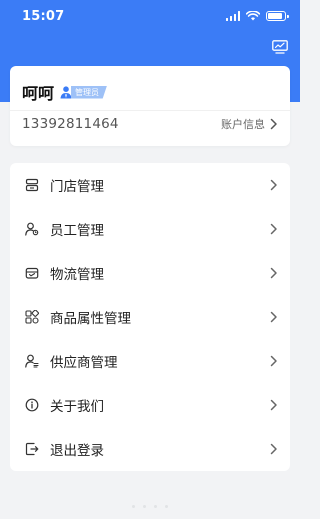 Image resolution: width=320 pixels, height=519 pixels. I want to click on store-icon, so click(32, 185).